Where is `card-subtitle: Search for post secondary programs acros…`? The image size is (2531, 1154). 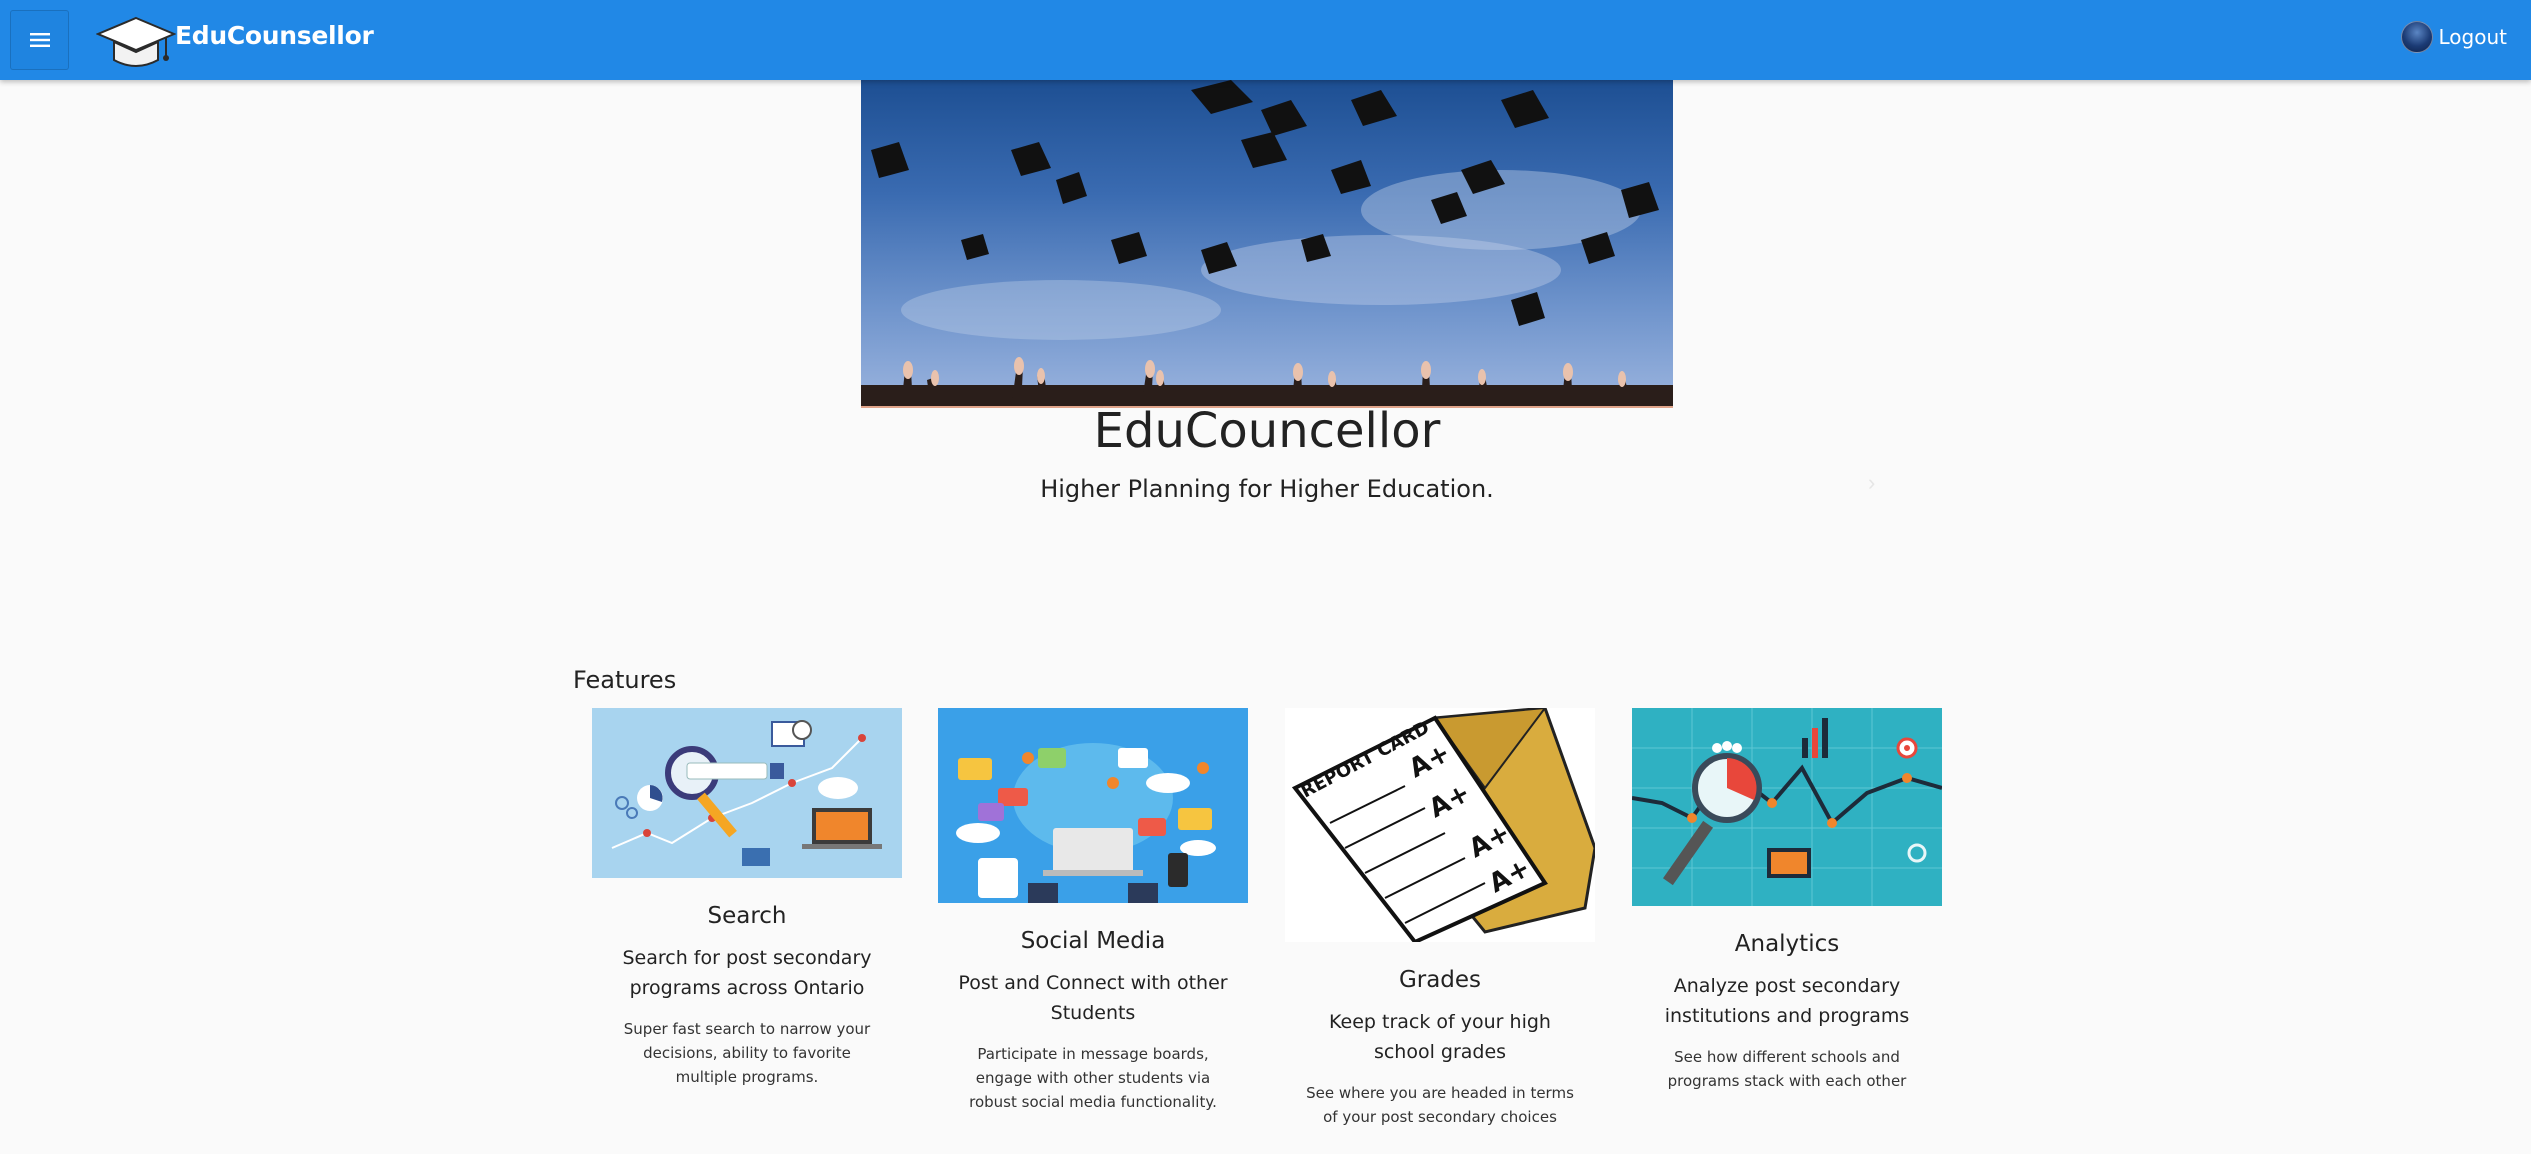 card-subtitle: Search for post secondary programs acros… is located at coordinates (747, 973).